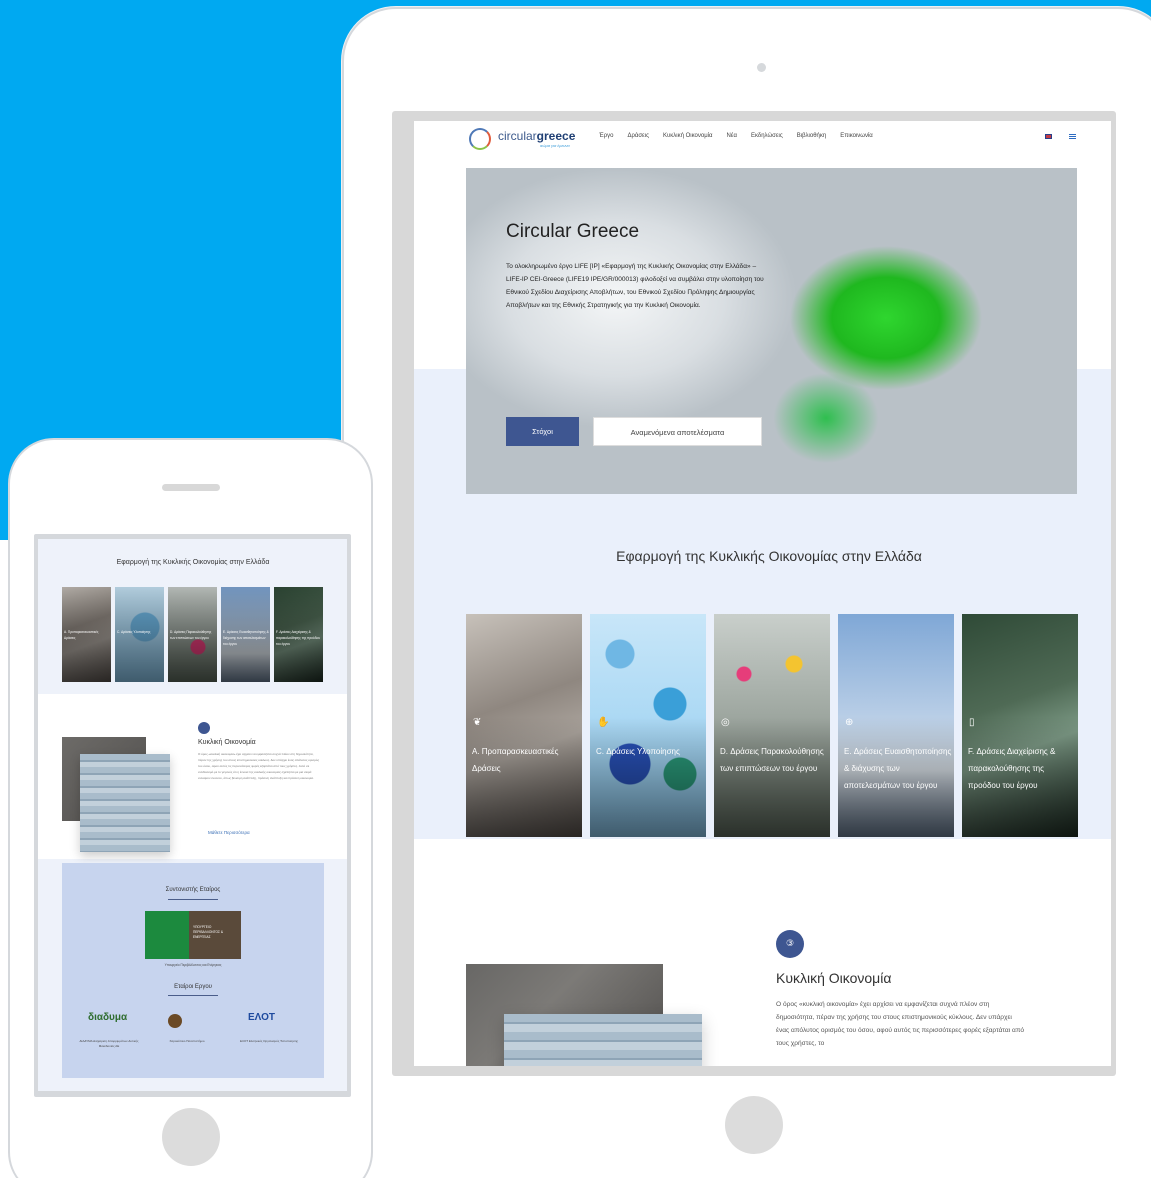  I want to click on ministry-logo: ΥΠΟΥΡΓΕΙΟ ΠΕΡΙΒΑΛΛΟΝΤΟΣ & ΕΝΕΡΓΕΙΑΣ, so click(193, 935).